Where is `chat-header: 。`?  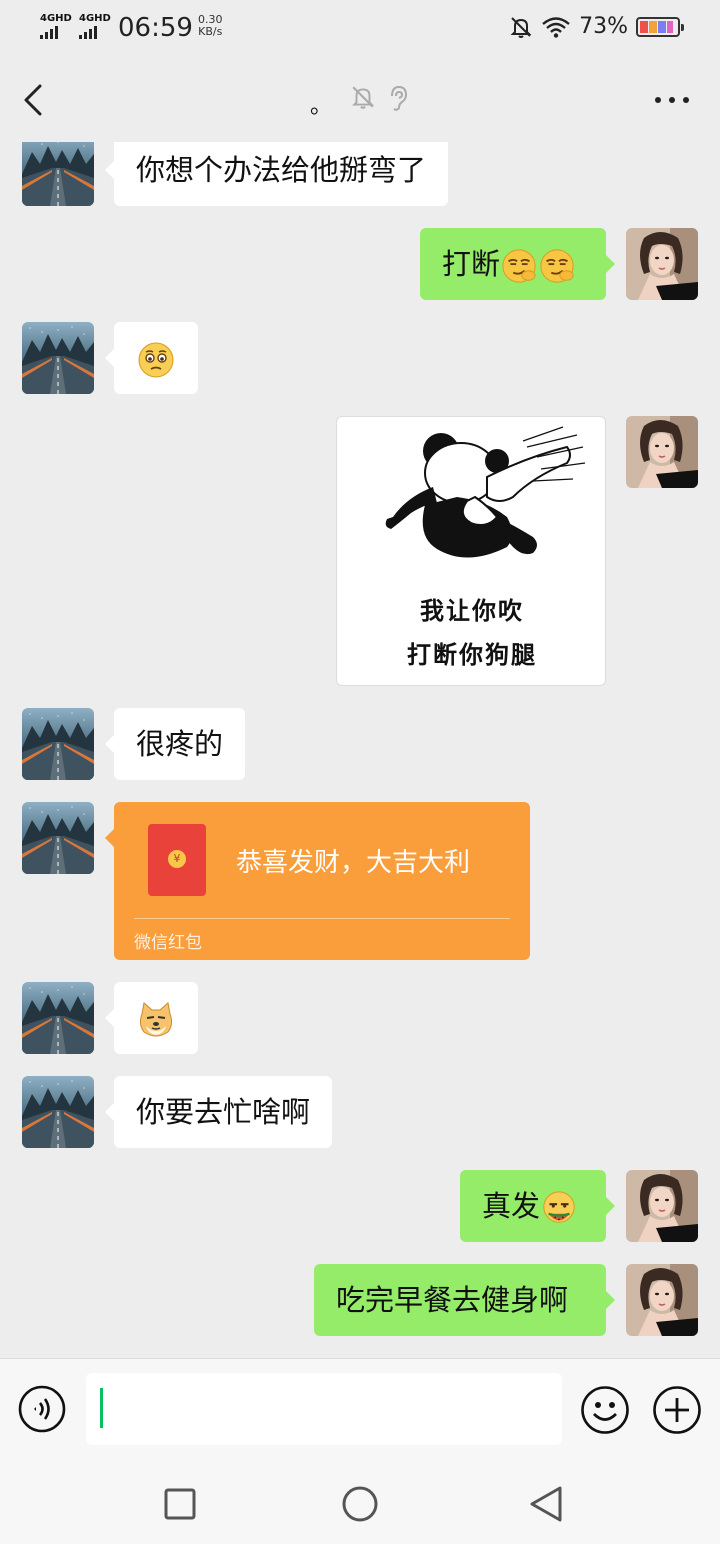
chat-header: 。 is located at coordinates (360, 100).